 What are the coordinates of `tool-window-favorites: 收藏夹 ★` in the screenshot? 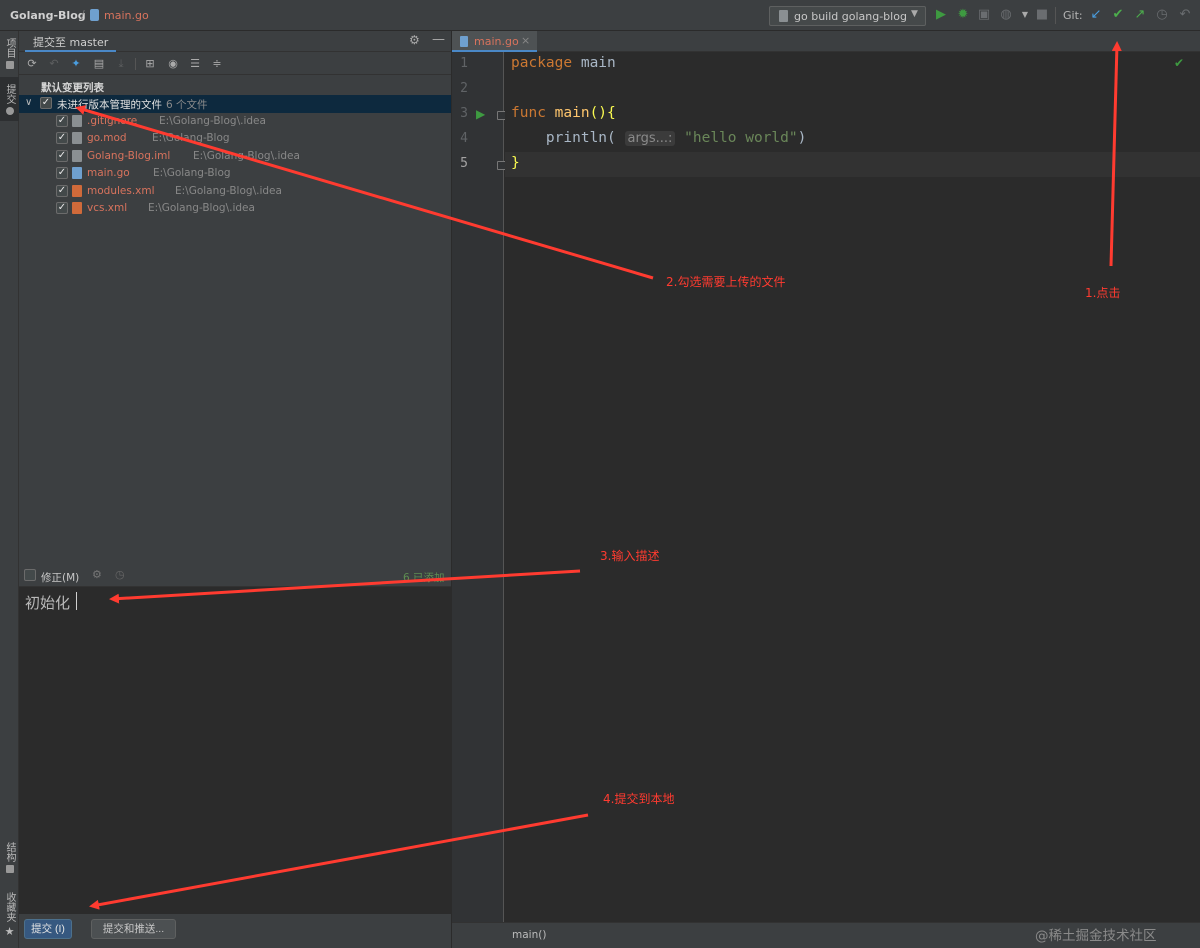 It's located at (9, 915).